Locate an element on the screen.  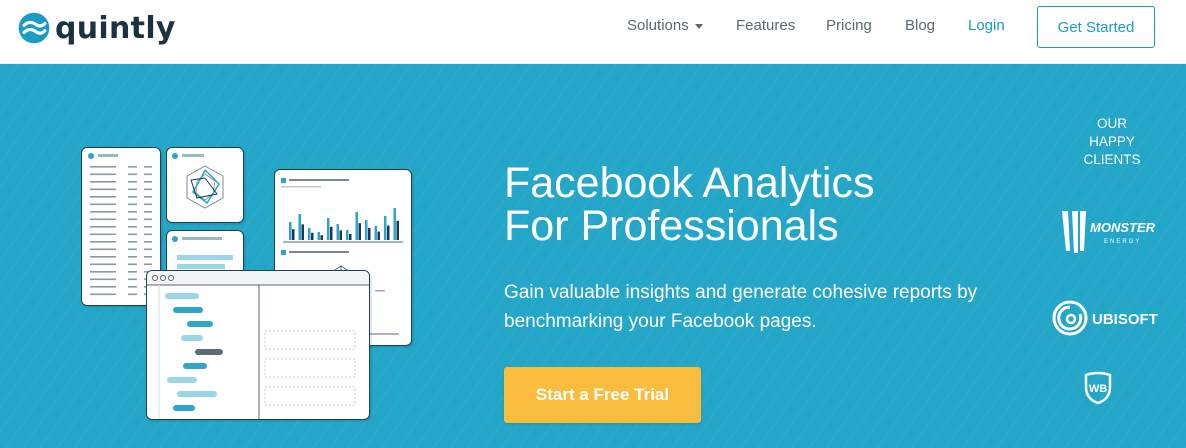
hero-title: Facebook Analytics For Professionals is located at coordinates (689, 205).